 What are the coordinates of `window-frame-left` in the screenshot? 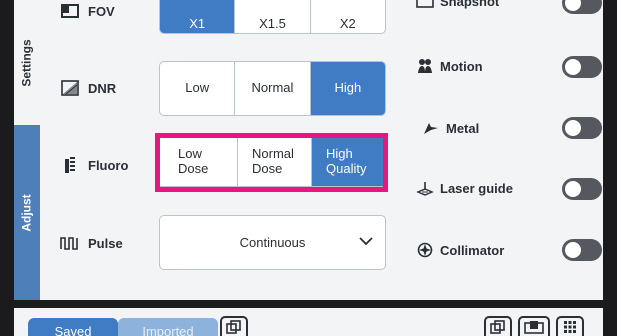 It's located at (7, 168).